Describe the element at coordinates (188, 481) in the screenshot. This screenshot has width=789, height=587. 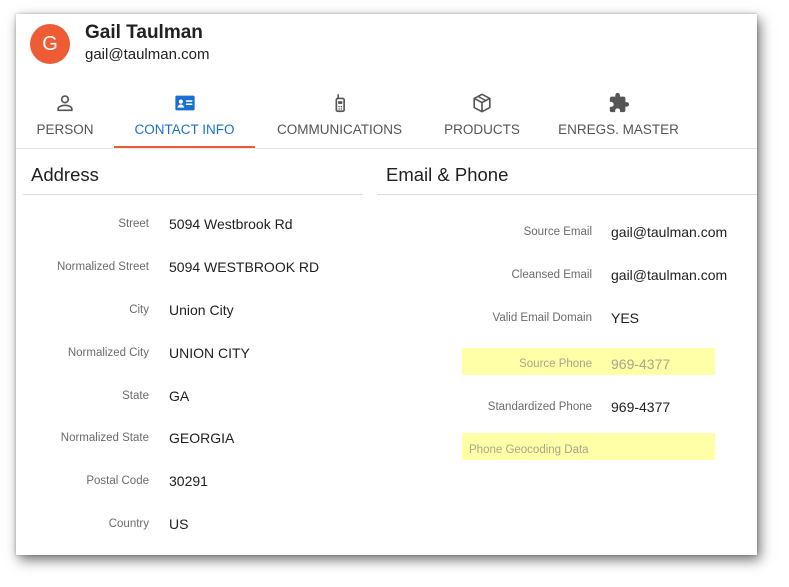
I see `field-value: 30291` at that location.